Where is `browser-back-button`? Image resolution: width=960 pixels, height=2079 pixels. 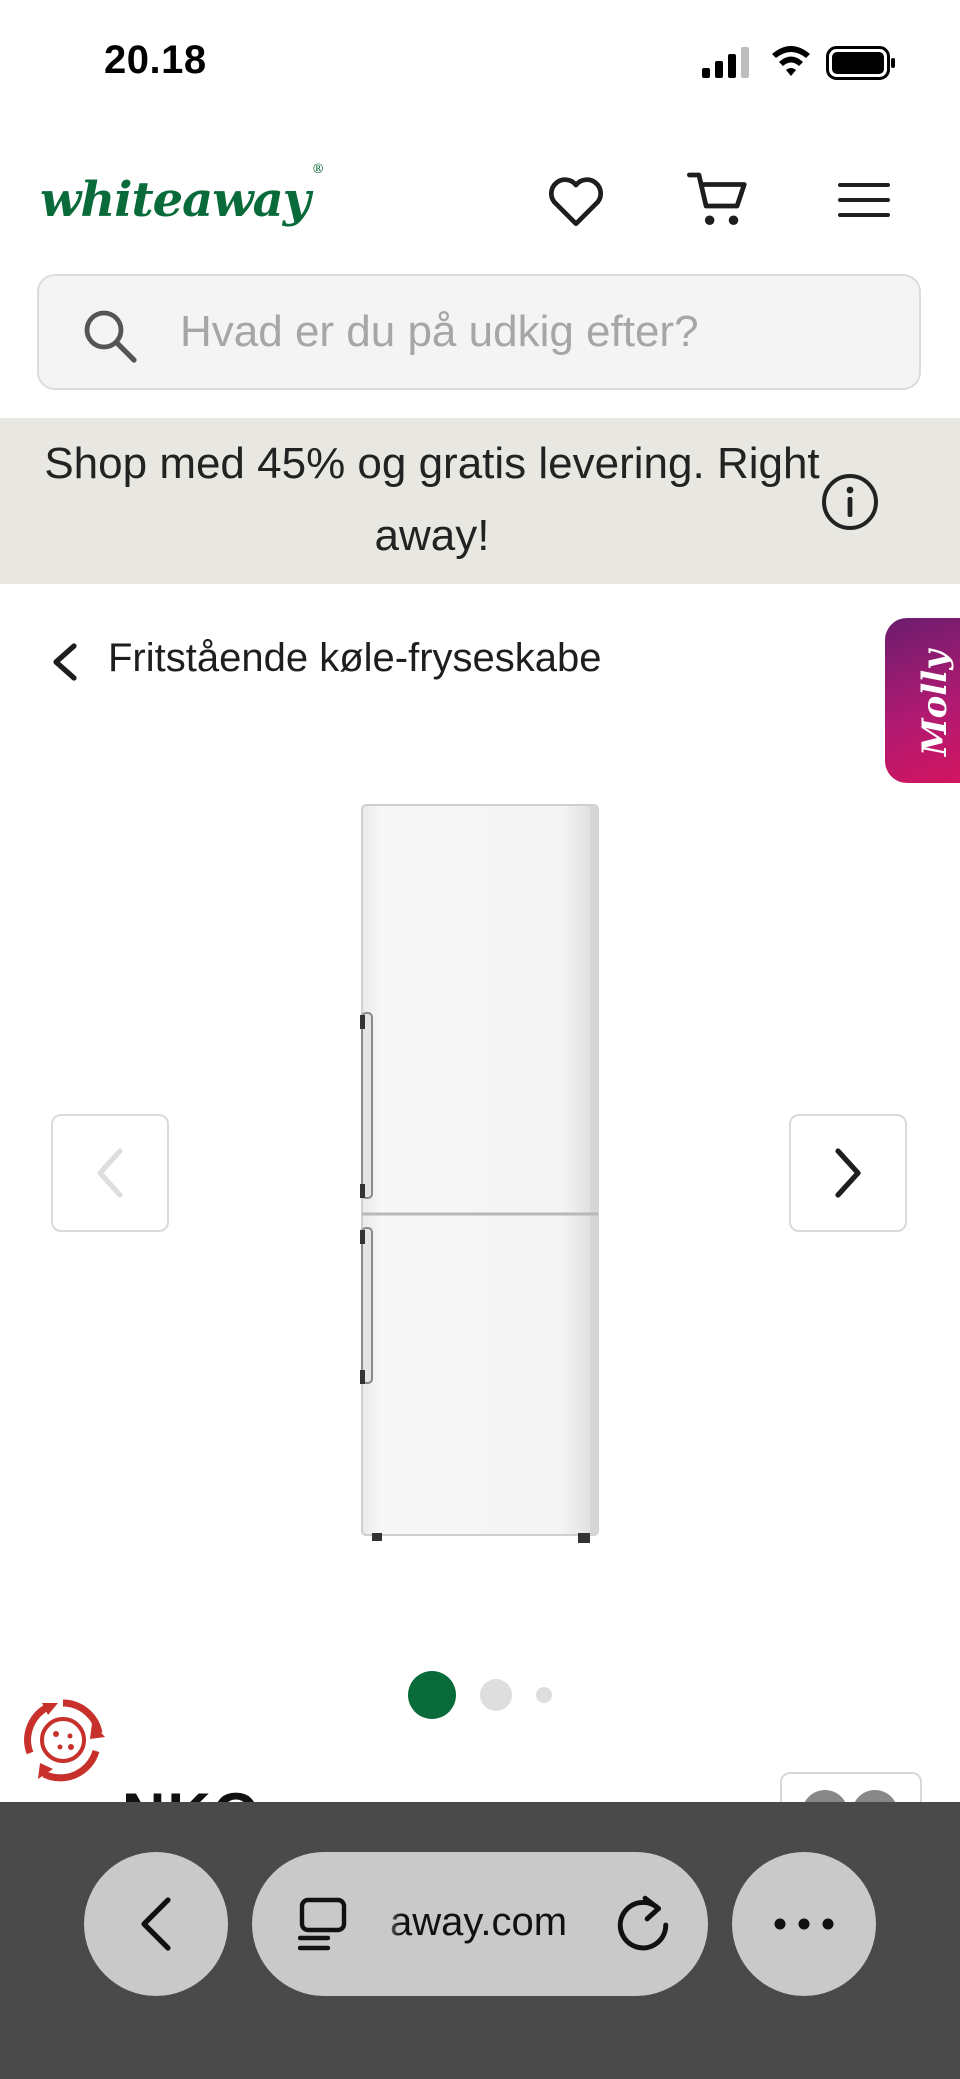
browser-back-button is located at coordinates (156, 1924).